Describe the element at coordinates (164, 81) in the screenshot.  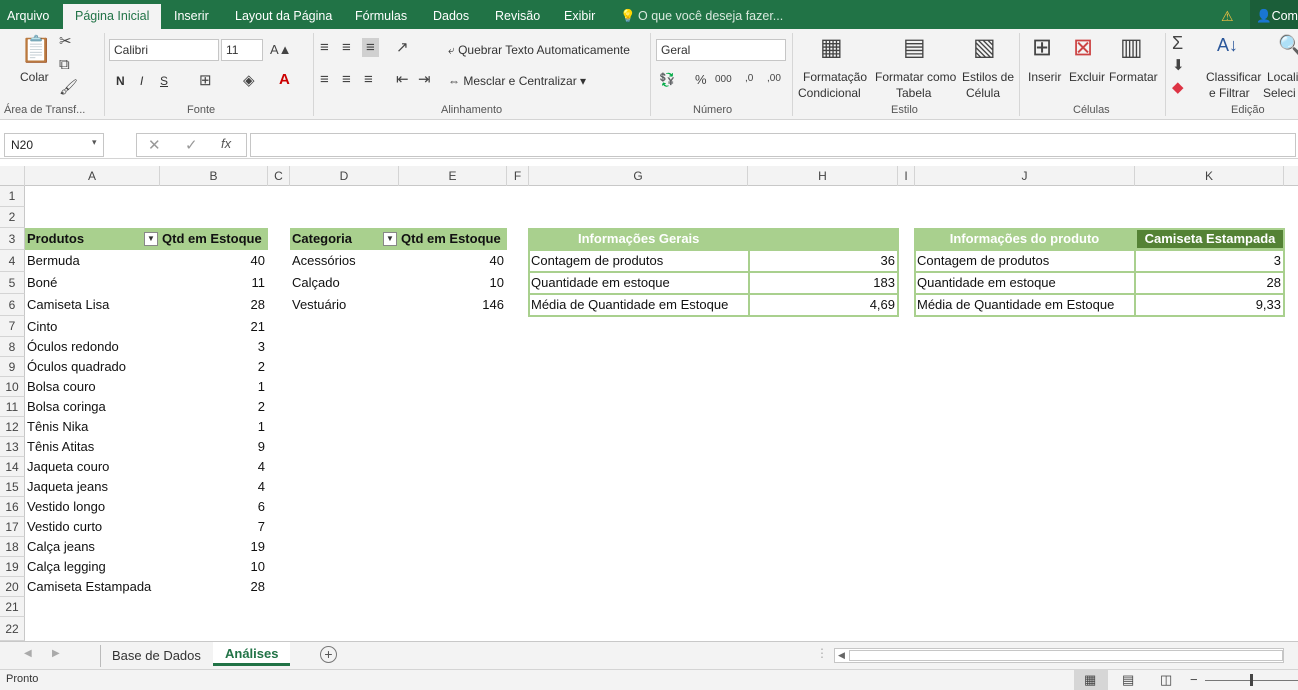
I see `underline-button: S` at that location.